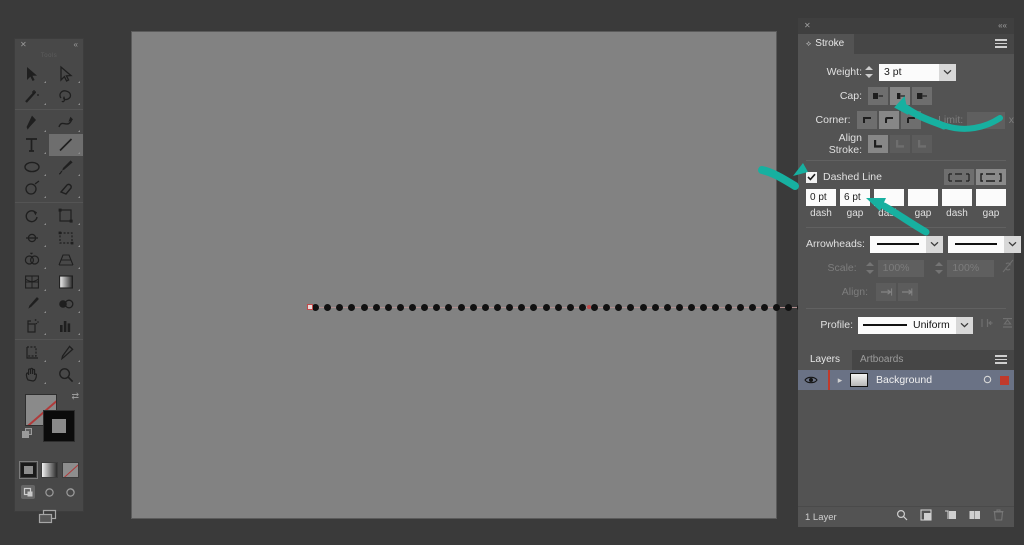  I want to click on paint-mode-row, so click(49, 470).